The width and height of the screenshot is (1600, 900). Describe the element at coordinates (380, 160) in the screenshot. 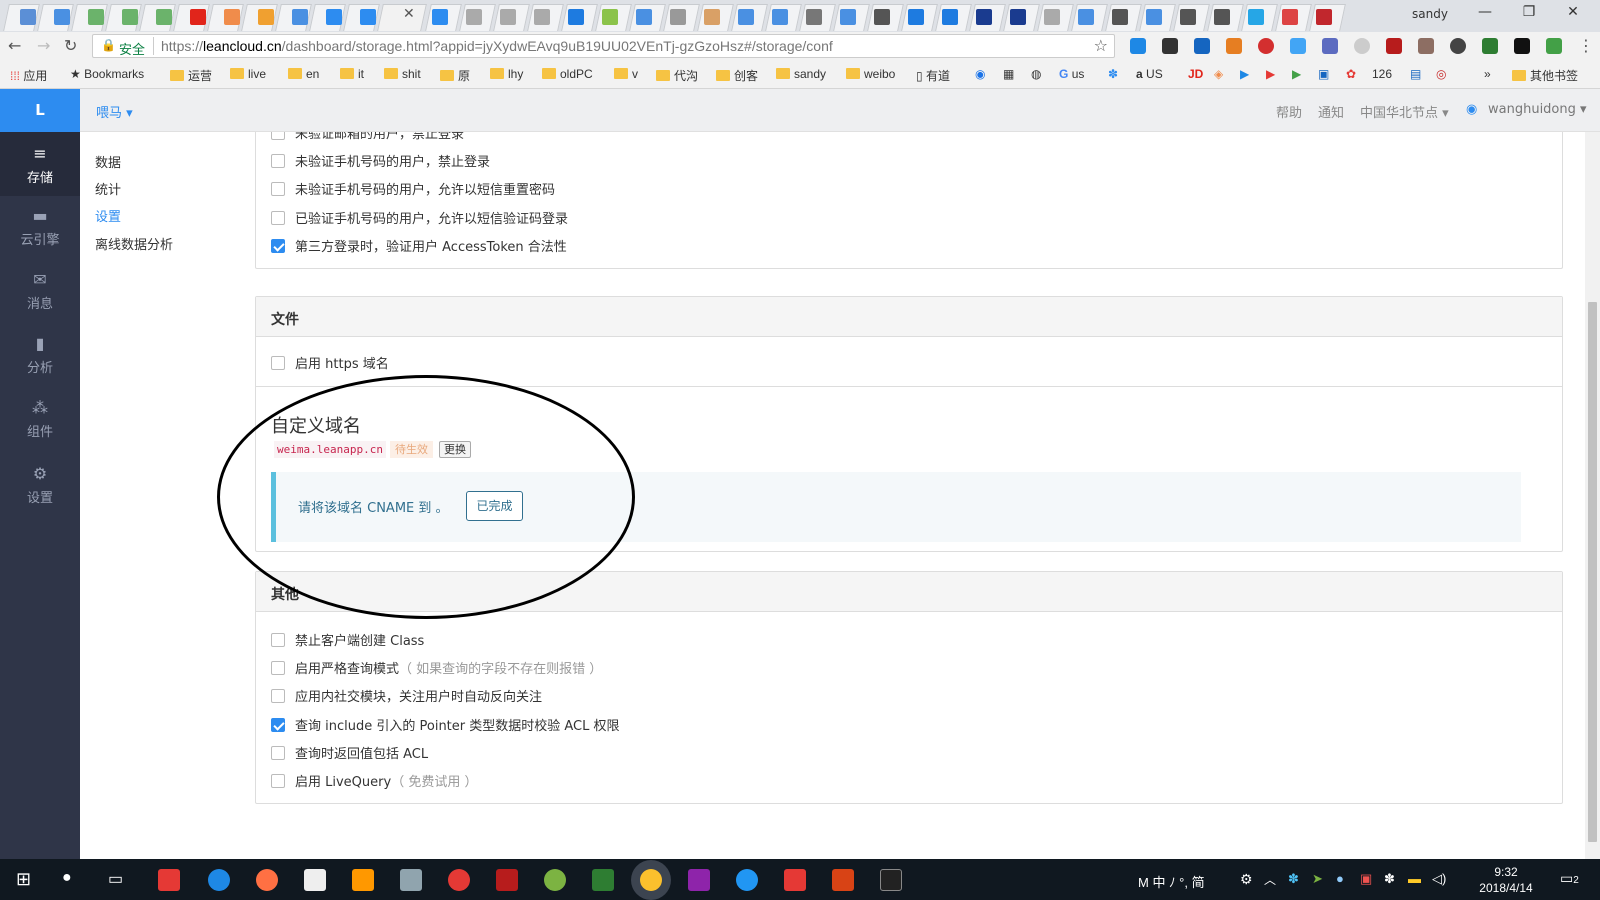

I see `option-row: 未验证手机号码的用户，禁止登录` at that location.